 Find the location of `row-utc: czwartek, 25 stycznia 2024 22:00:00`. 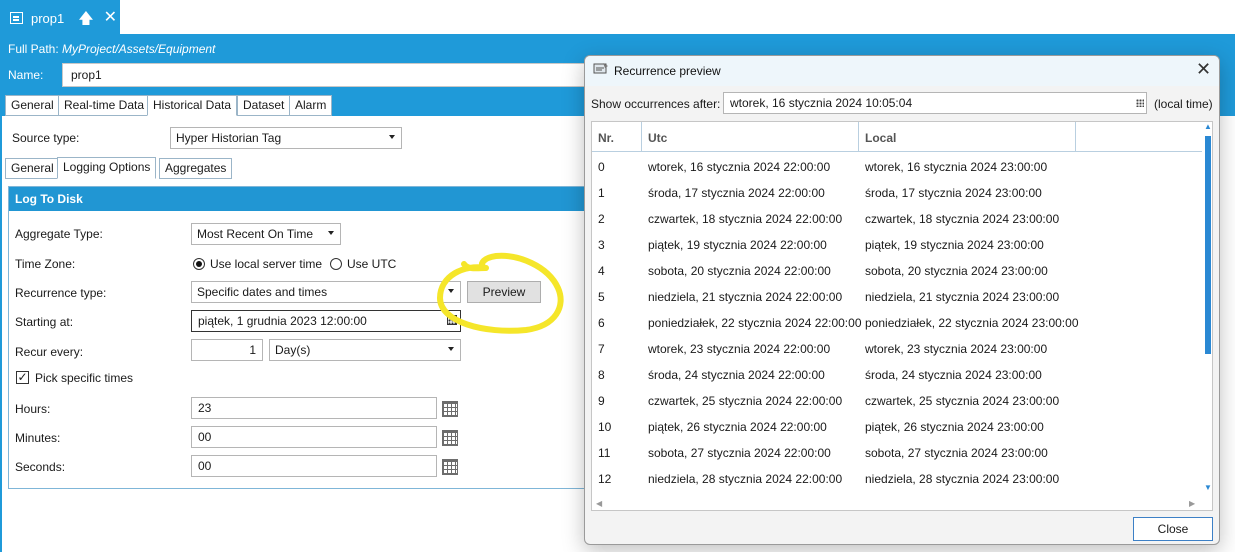

row-utc: czwartek, 25 stycznia 2024 22:00:00 is located at coordinates (745, 401).